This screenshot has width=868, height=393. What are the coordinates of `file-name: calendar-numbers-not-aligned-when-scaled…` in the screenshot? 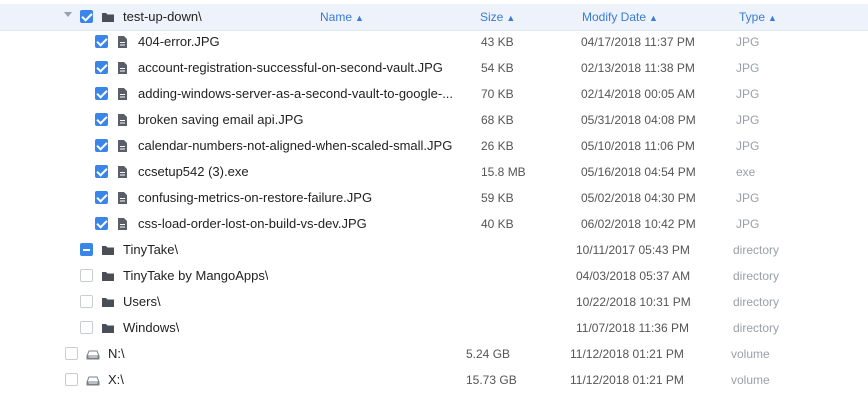 It's located at (295, 145).